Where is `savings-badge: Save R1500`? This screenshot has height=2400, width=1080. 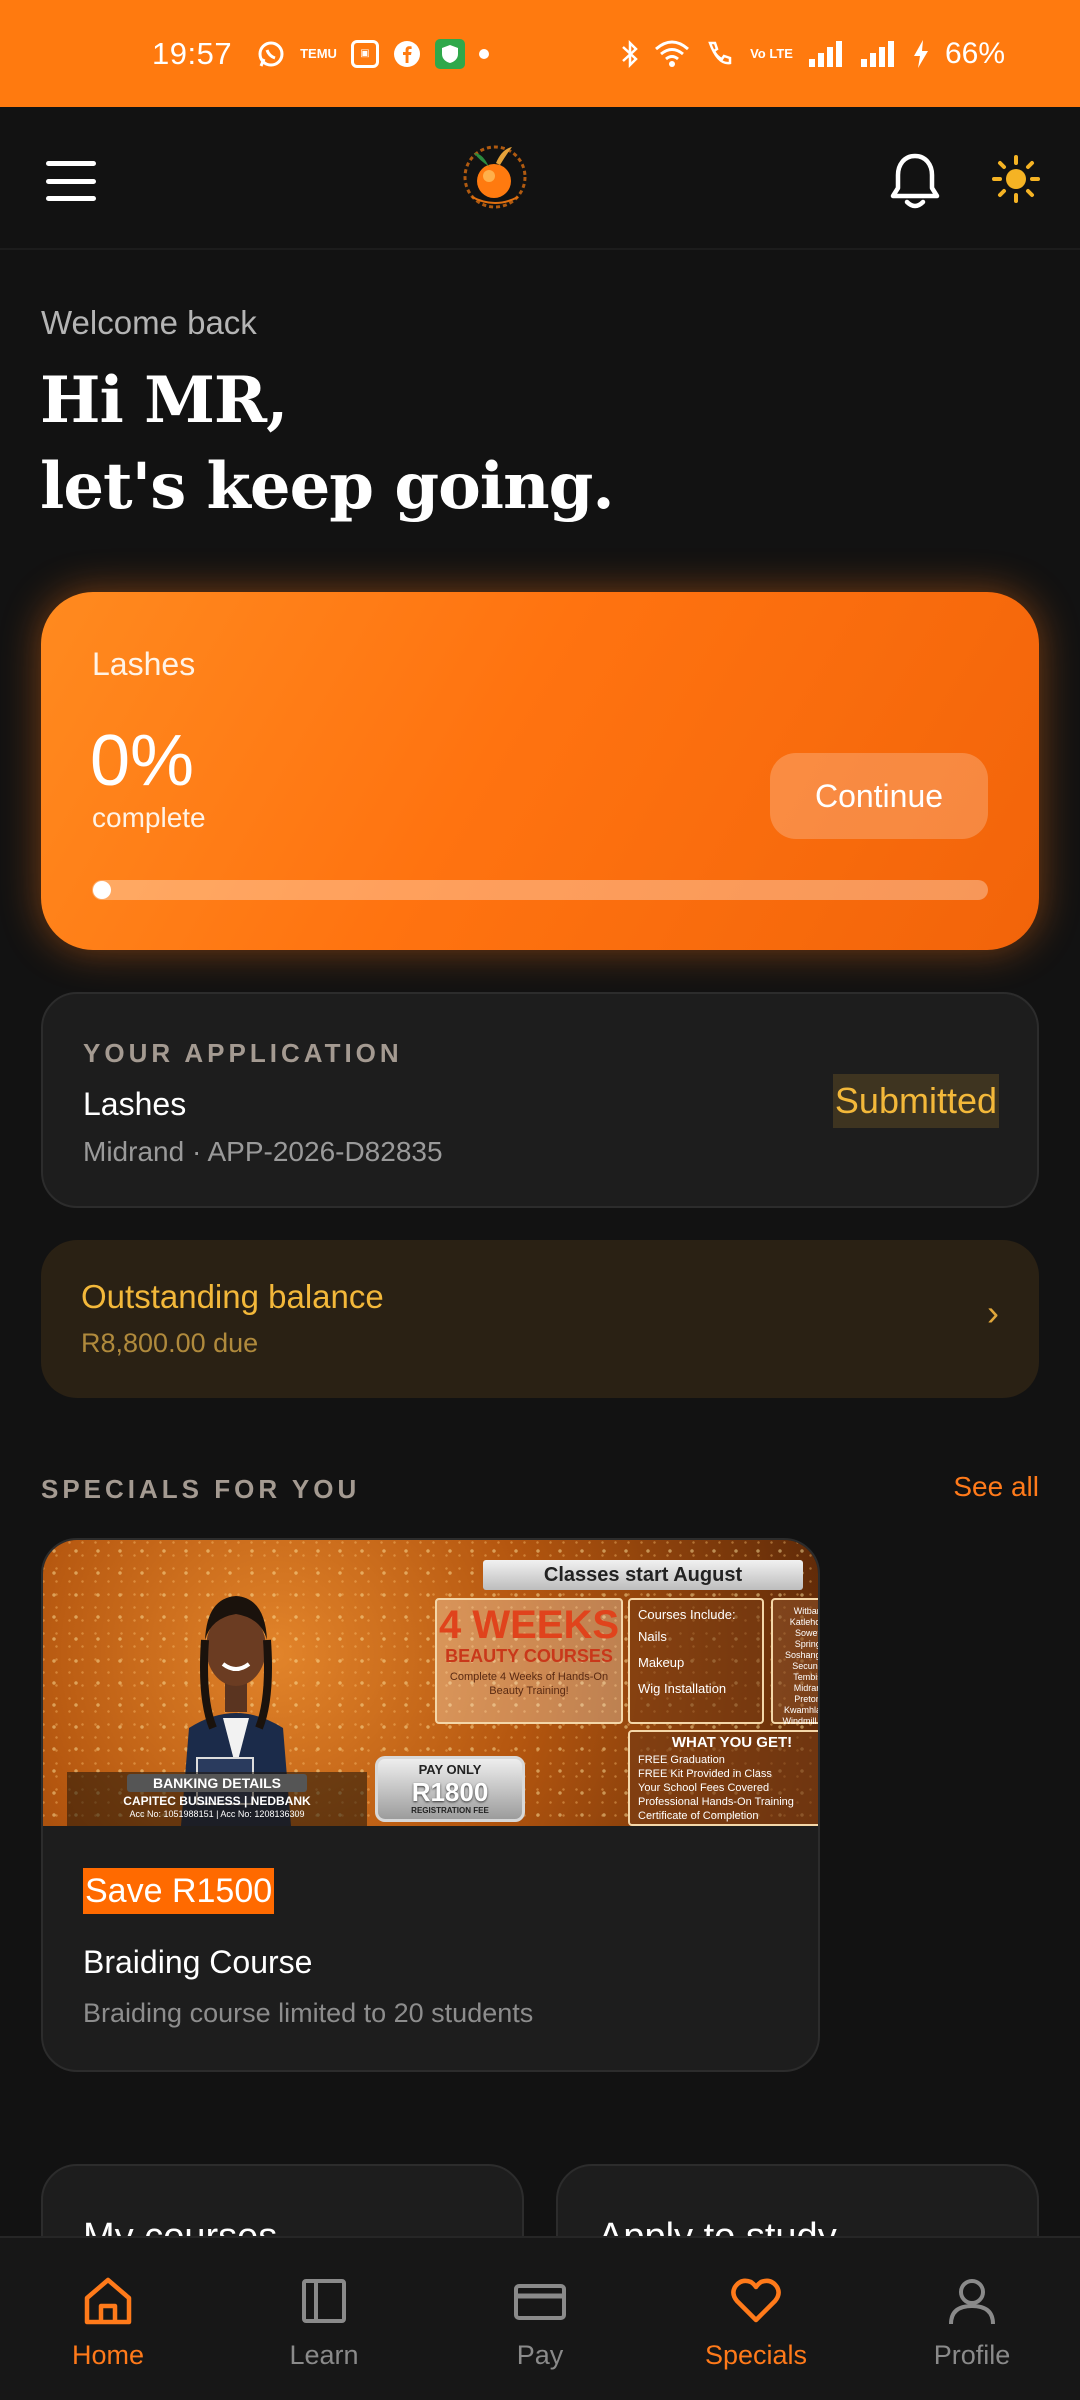 savings-badge: Save R1500 is located at coordinates (179, 1891).